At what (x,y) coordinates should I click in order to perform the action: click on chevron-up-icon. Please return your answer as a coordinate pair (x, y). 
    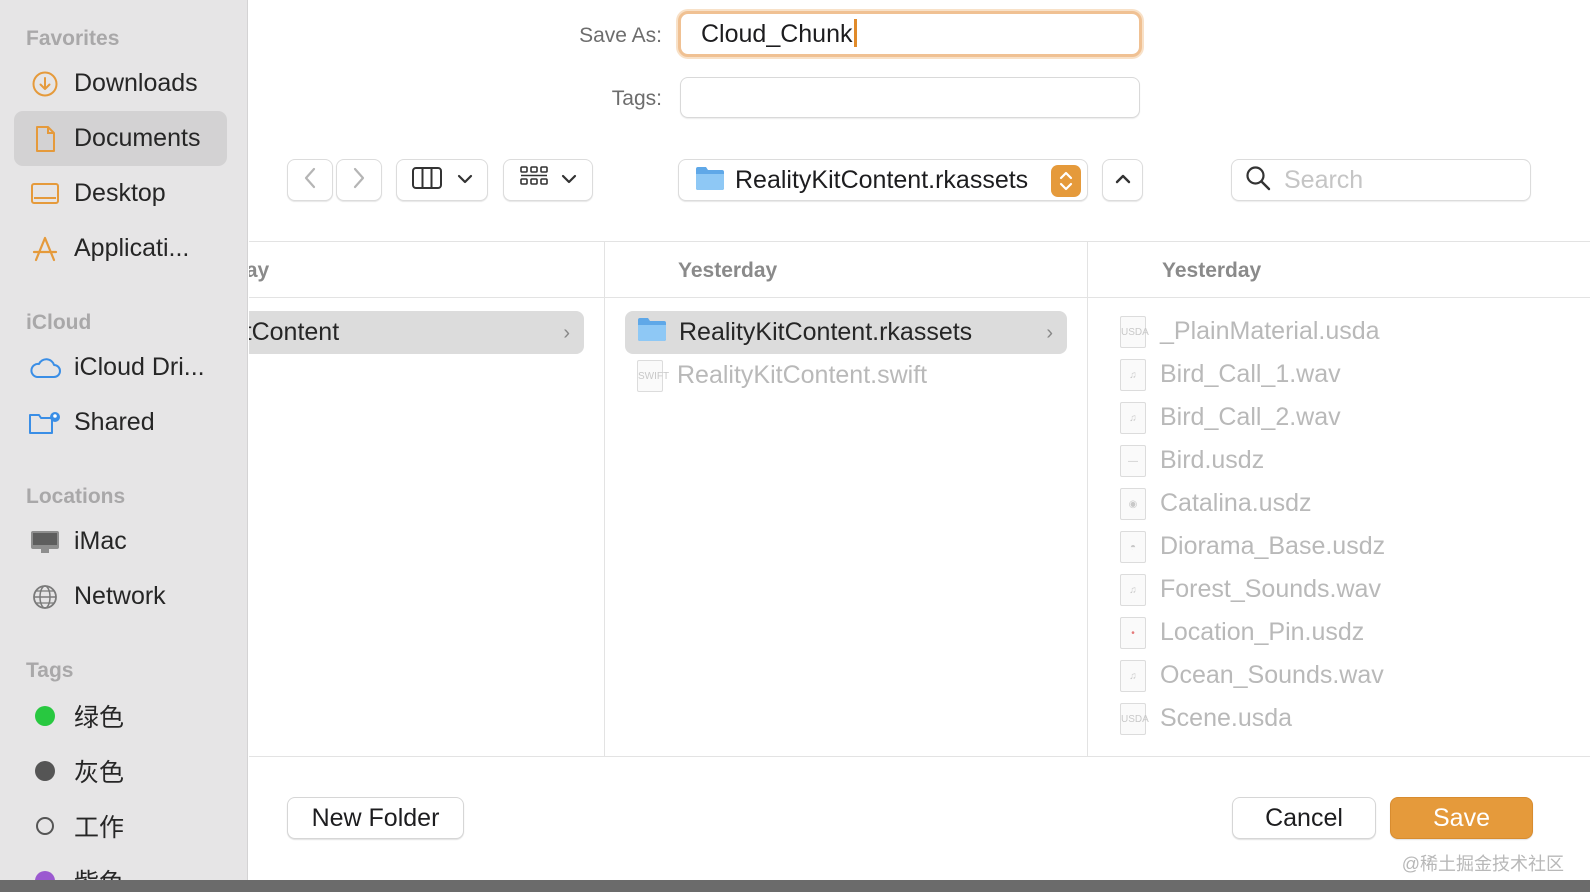
    Looking at the image, I should click on (1123, 180).